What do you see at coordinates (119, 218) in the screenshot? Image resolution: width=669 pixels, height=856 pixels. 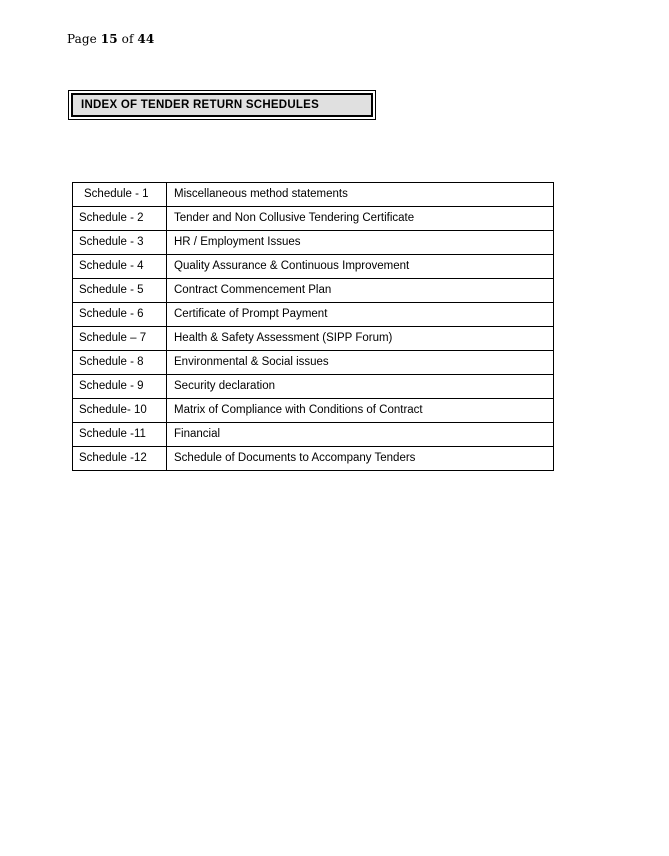 I see `schedule-code-cell: Schedule - 2` at bounding box center [119, 218].